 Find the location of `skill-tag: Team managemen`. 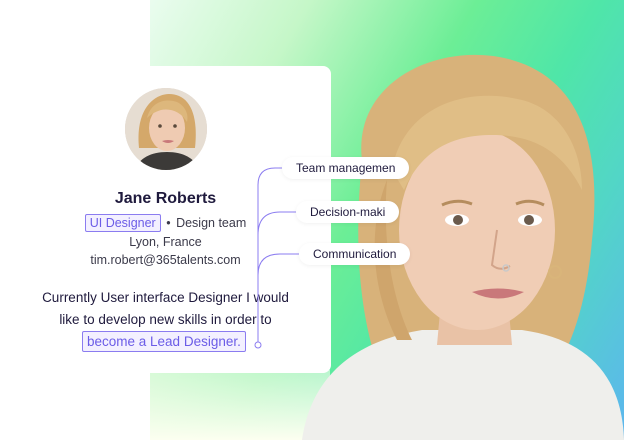

skill-tag: Team managemen is located at coordinates (346, 168).